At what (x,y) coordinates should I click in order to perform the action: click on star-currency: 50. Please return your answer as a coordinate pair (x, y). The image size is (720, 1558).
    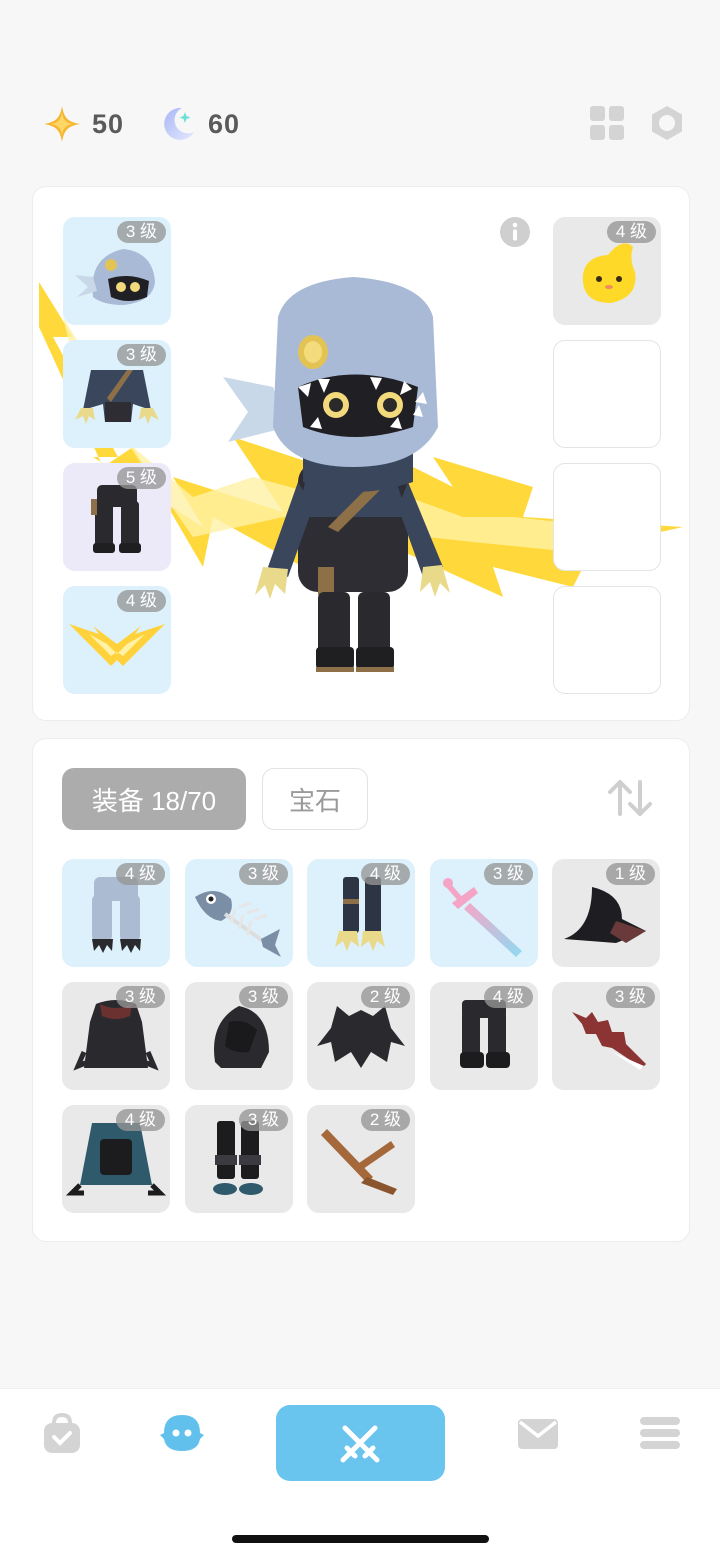
    Looking at the image, I should click on (83, 124).